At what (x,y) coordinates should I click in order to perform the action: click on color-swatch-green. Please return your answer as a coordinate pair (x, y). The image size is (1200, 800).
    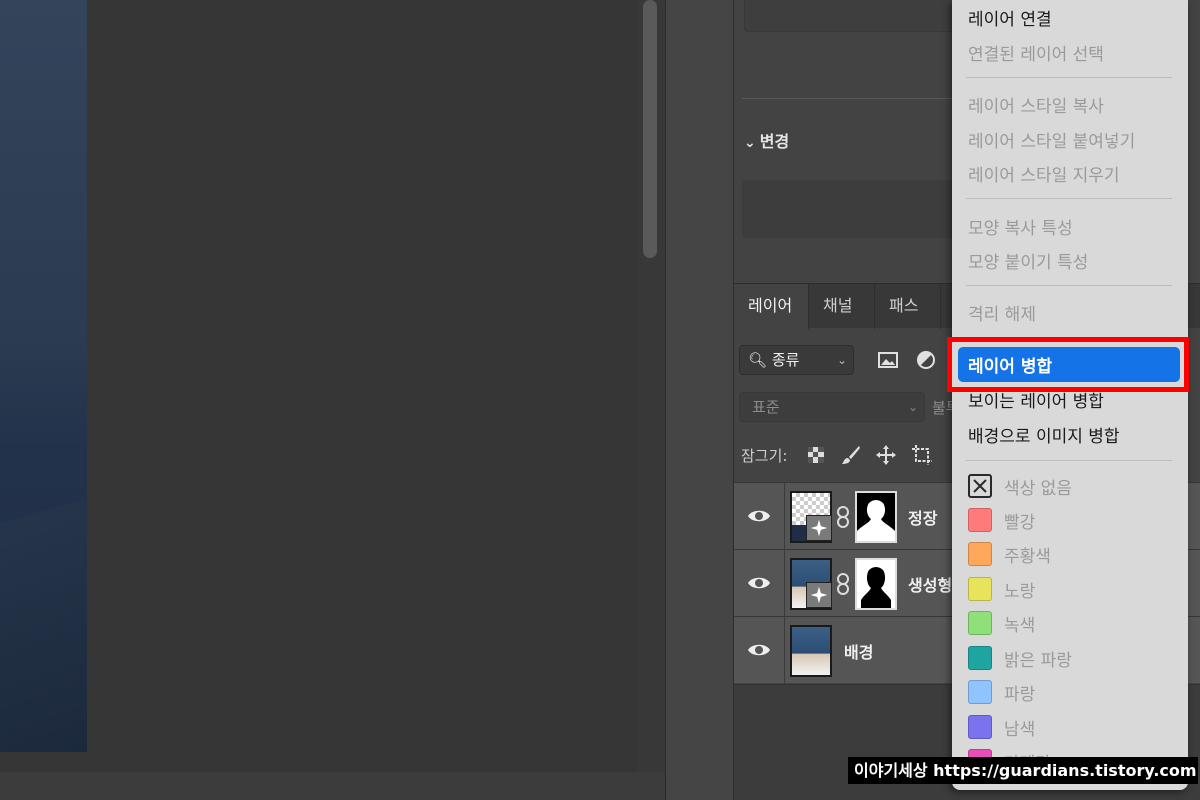
    Looking at the image, I should click on (980, 623).